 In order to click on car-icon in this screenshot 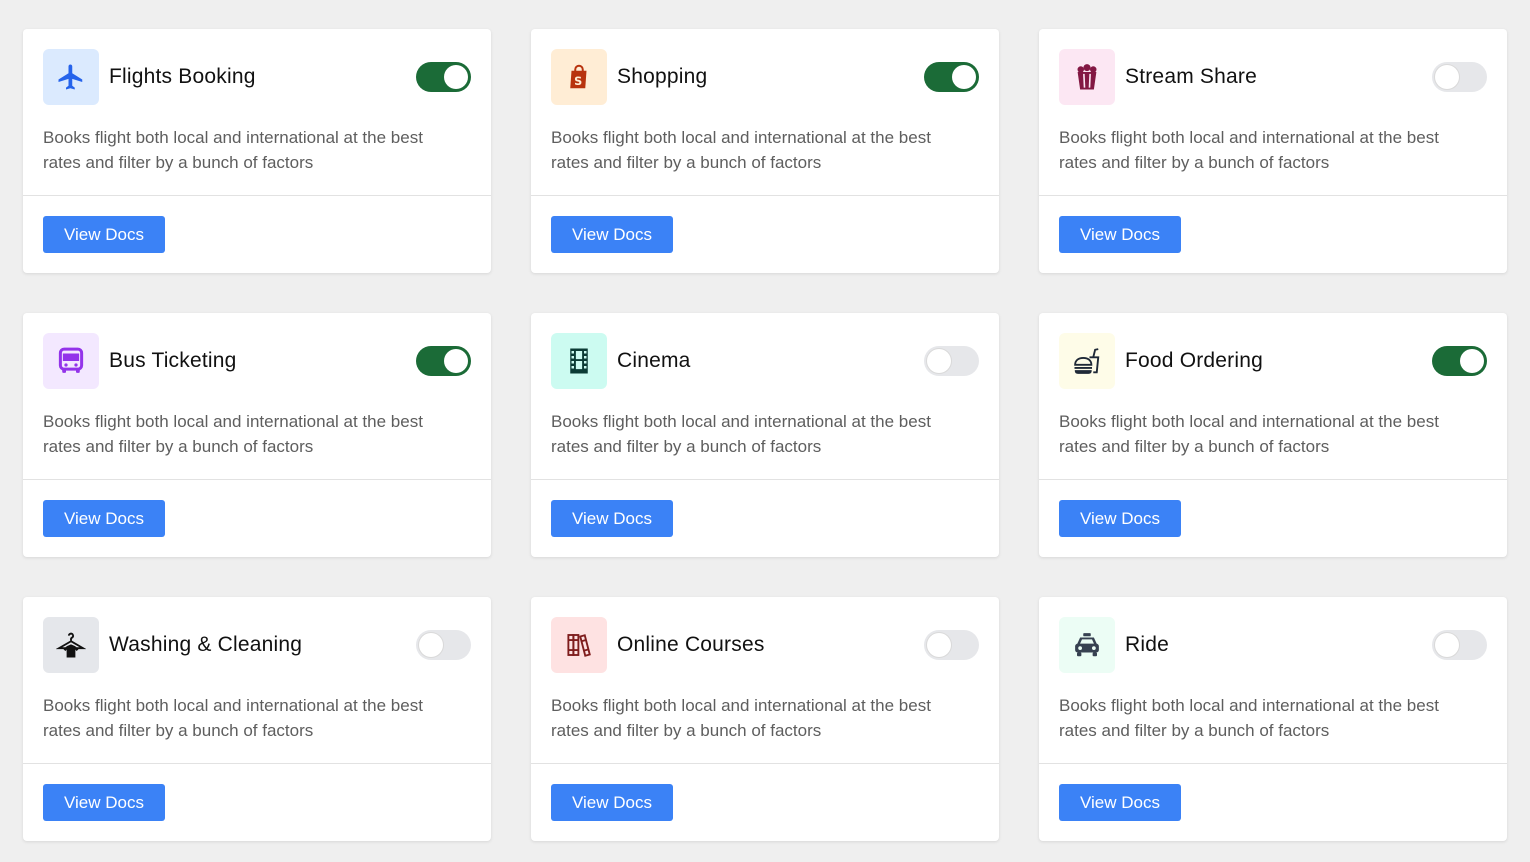, I will do `click(1087, 645)`.